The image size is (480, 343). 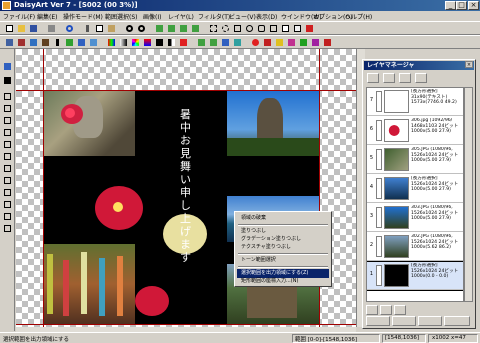 I want to click on resize-icon, so click(x=201, y=42).